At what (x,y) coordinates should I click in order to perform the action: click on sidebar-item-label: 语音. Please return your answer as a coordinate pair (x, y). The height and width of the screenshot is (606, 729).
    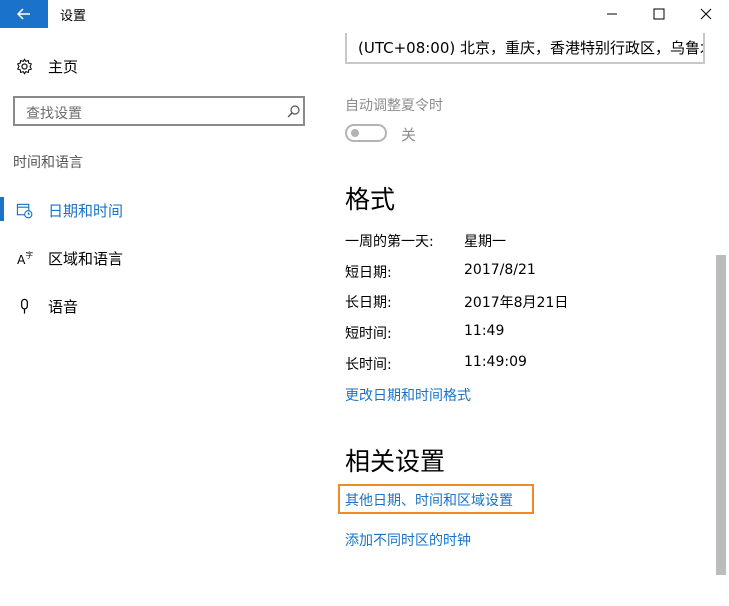
    Looking at the image, I should click on (63, 307).